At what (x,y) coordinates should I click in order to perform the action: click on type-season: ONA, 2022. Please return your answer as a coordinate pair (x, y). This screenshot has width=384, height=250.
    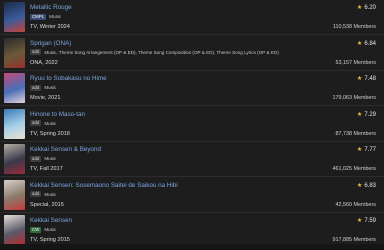
    Looking at the image, I should click on (44, 62).